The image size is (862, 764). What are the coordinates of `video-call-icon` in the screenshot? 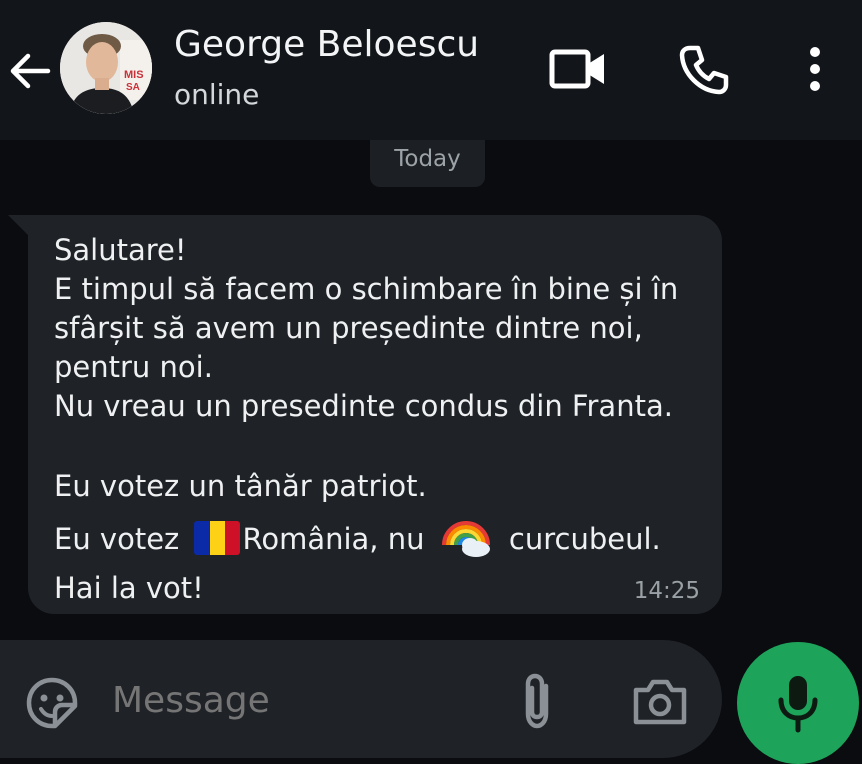 It's located at (577, 69).